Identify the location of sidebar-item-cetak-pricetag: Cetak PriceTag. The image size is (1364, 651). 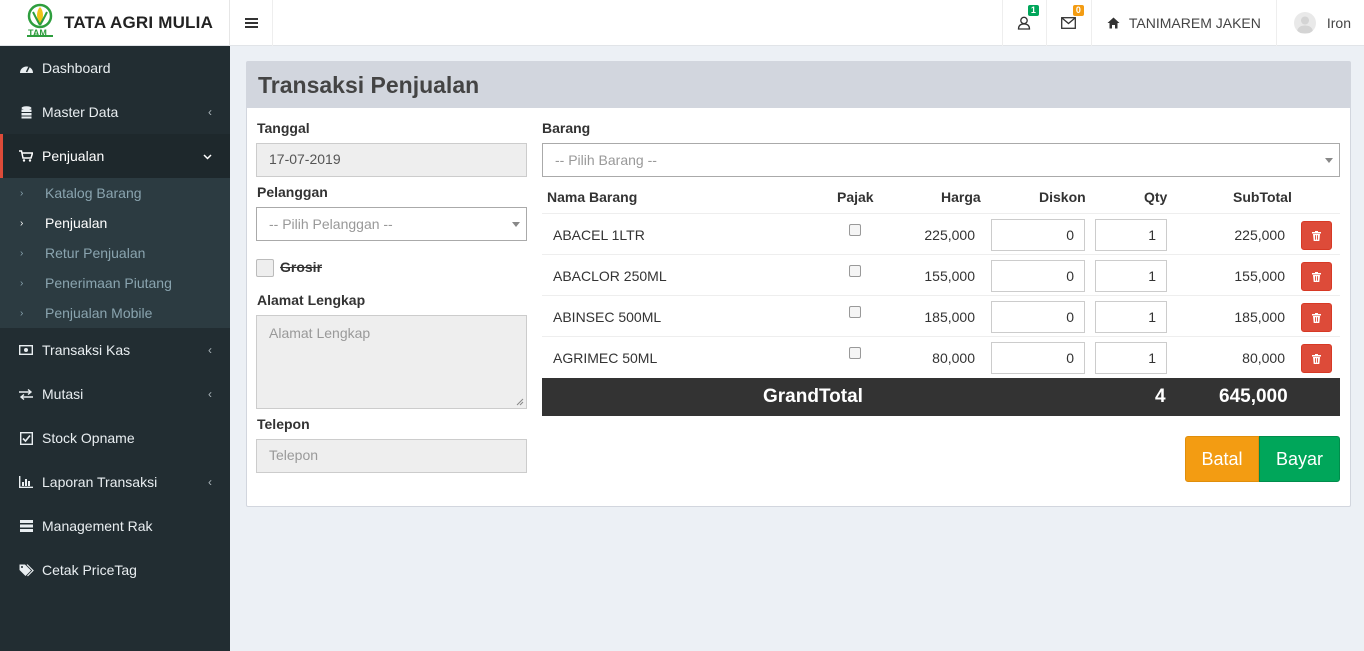
(115, 570).